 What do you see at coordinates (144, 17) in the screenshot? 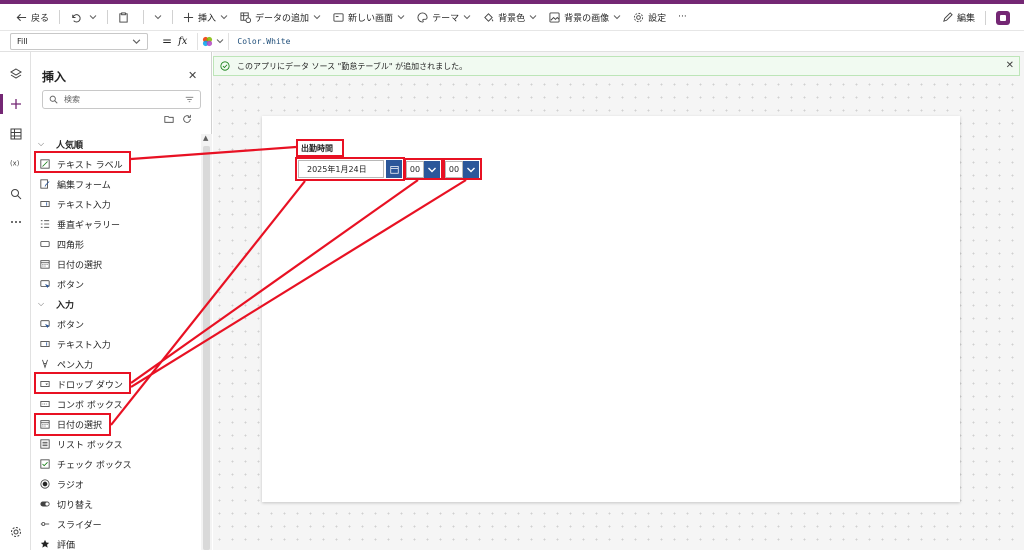
I see `separator` at bounding box center [144, 17].